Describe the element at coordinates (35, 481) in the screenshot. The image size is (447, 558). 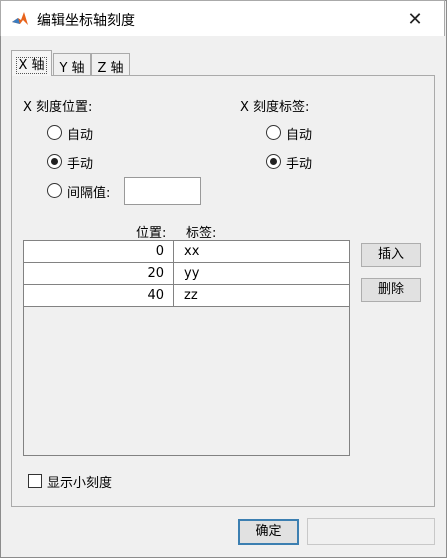
I see `minor-ticks-checkbox` at that location.